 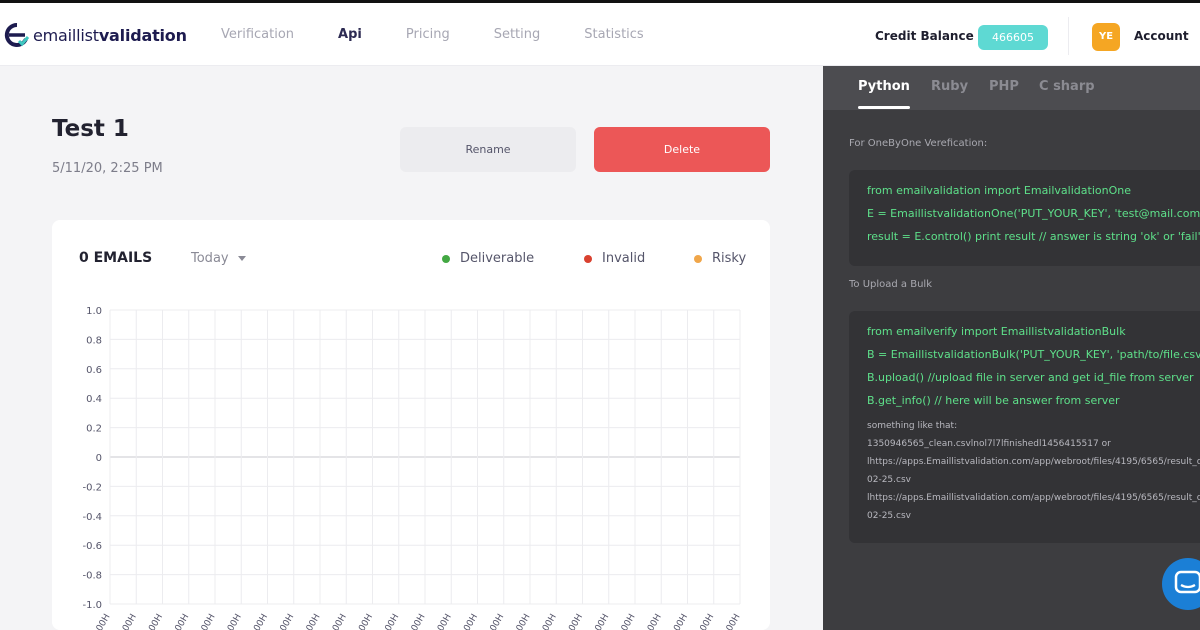 I want to click on logo-e-icon, so click(x=17, y=34).